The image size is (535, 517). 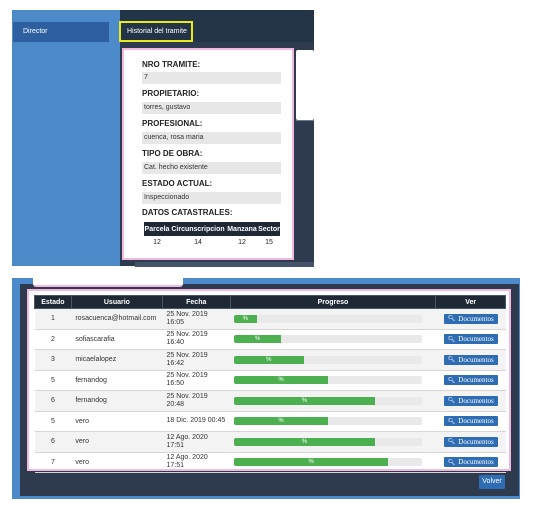 What do you see at coordinates (242, 229) in the screenshot?
I see `col-header: Manzana` at bounding box center [242, 229].